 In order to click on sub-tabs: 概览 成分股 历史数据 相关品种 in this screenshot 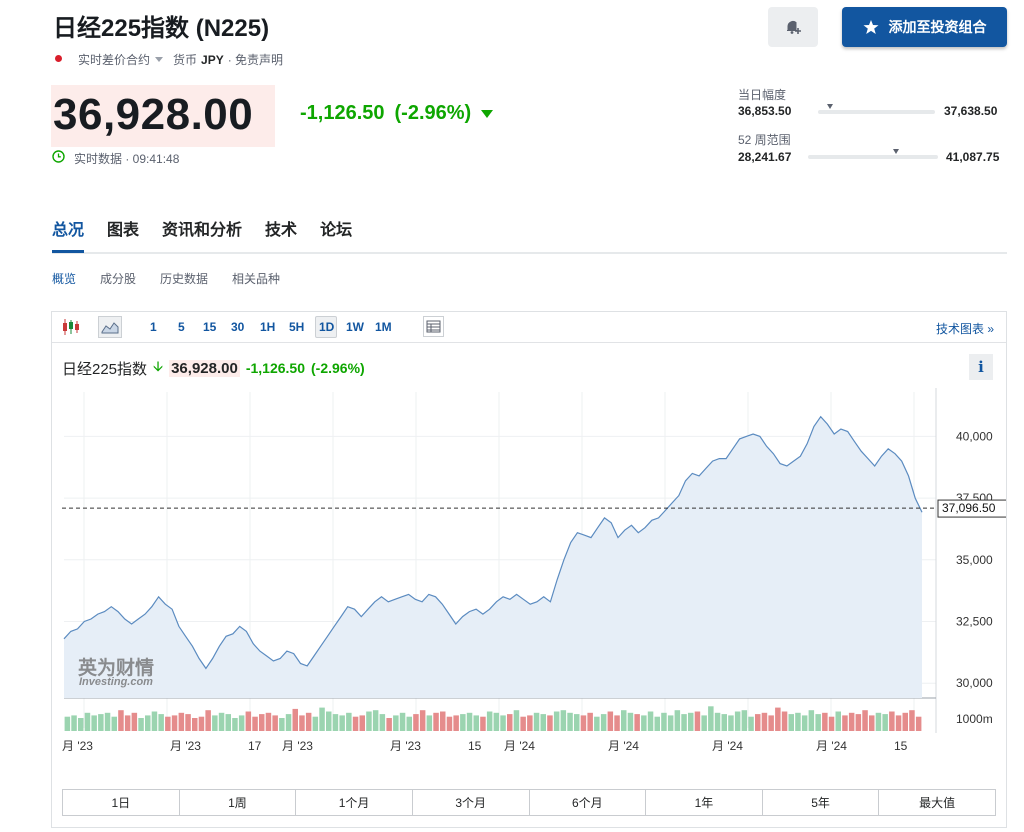, I will do `click(166, 278)`.